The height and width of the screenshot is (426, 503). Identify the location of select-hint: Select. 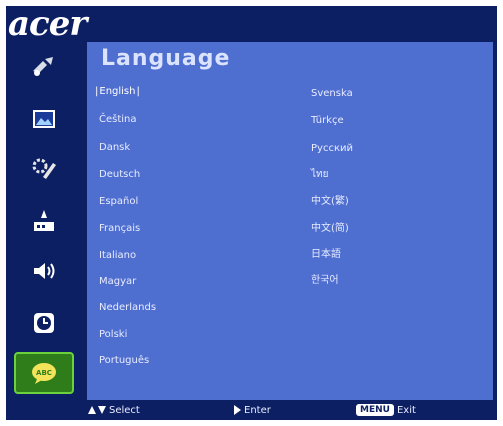
(114, 410).